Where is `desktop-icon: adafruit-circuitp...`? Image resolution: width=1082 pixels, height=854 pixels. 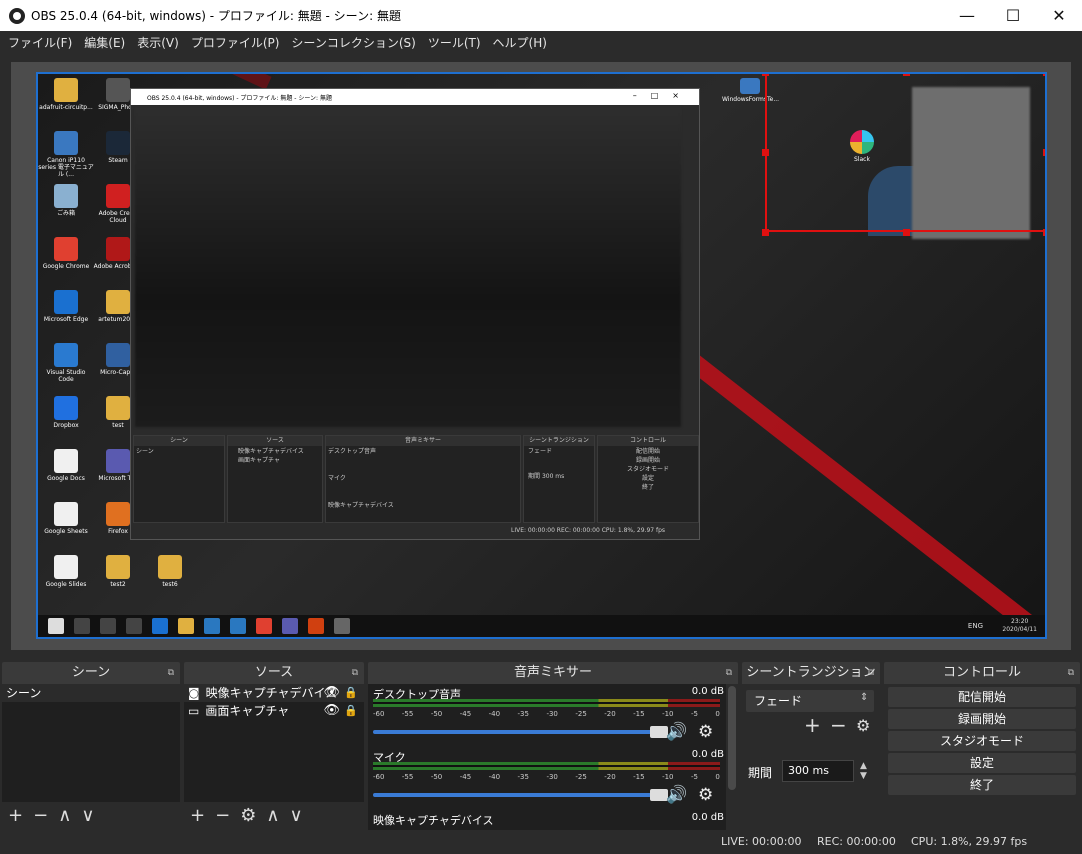 desktop-icon: adafruit-circuitp... is located at coordinates (66, 94).